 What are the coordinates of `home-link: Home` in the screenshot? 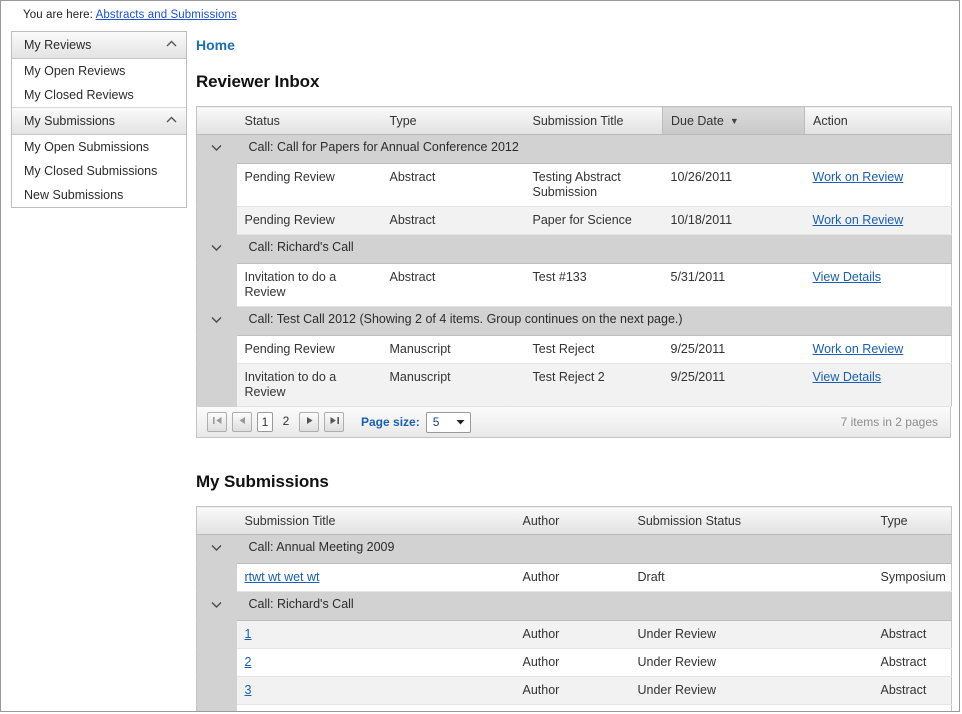 It's located at (215, 45).